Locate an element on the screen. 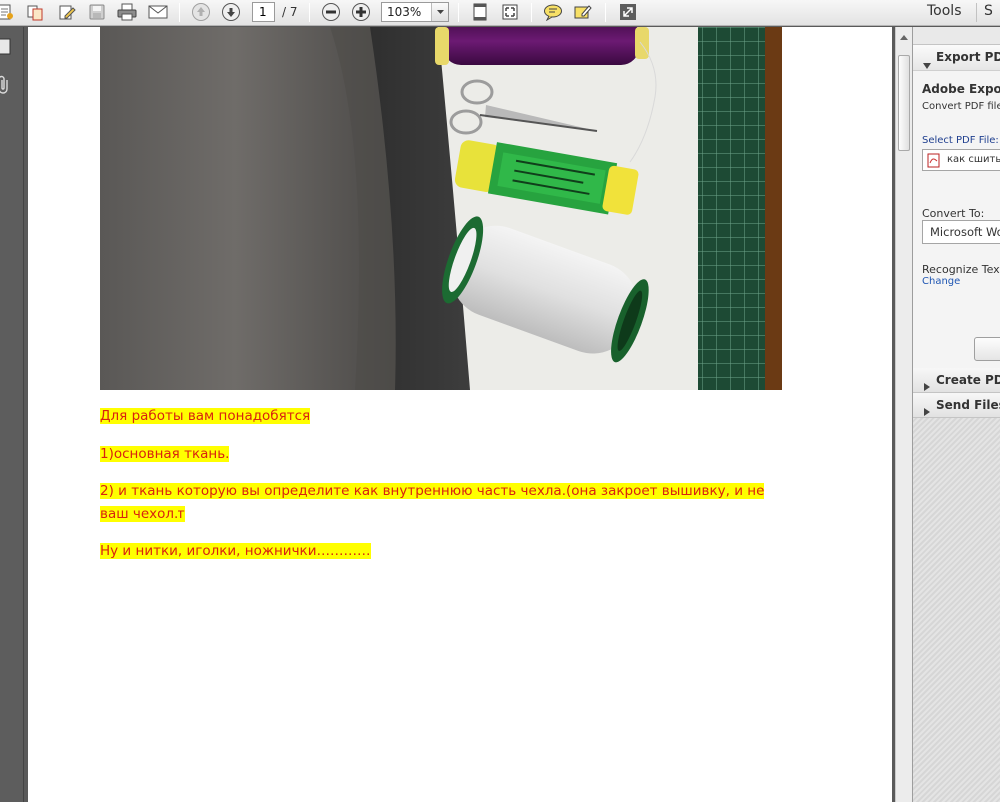  highlight-icon is located at coordinates (583, 12).